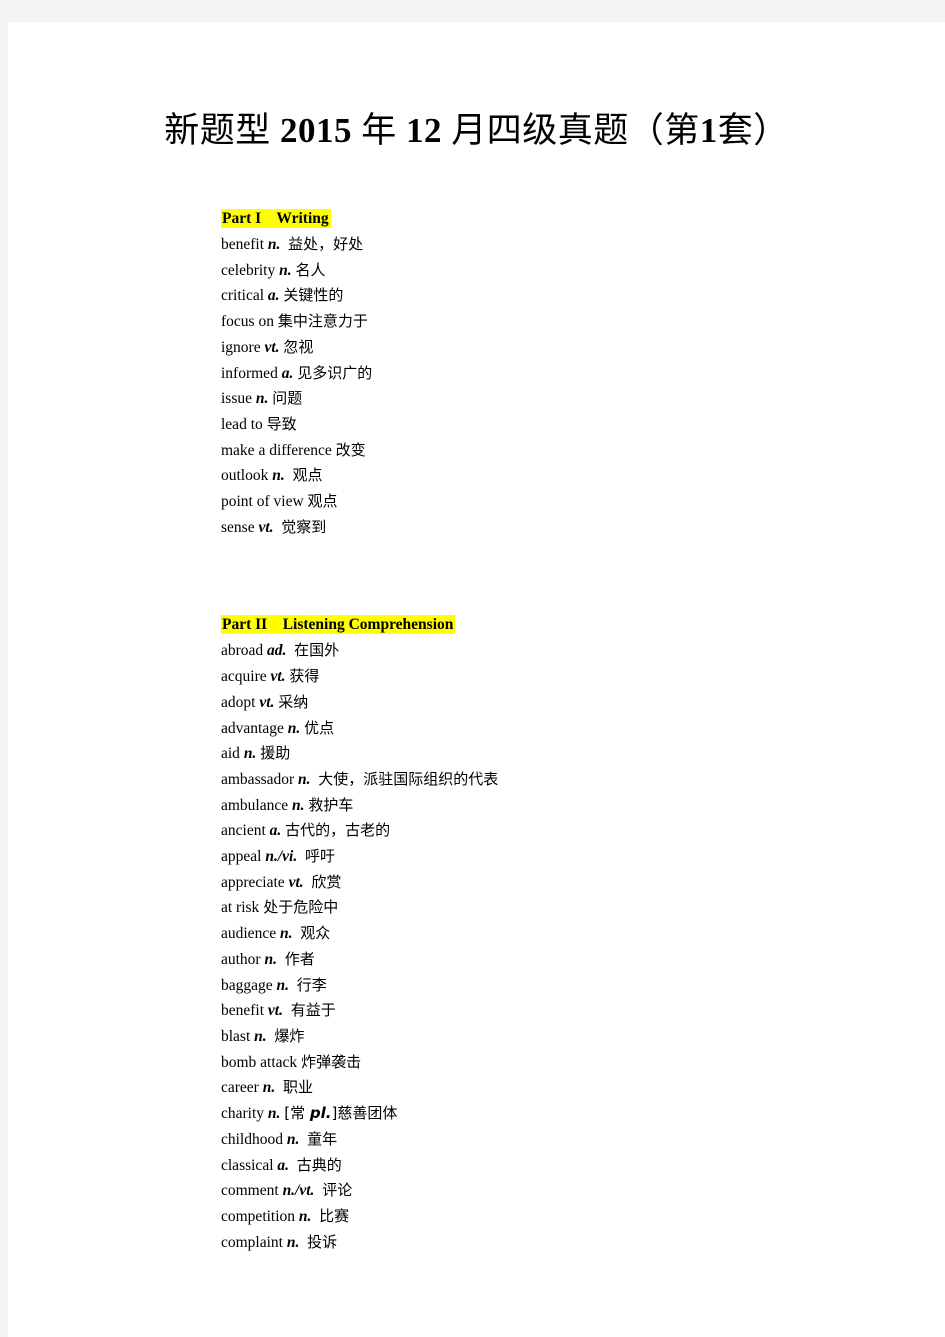 The image size is (945, 1337). I want to click on word-term: adopt, so click(240, 702).